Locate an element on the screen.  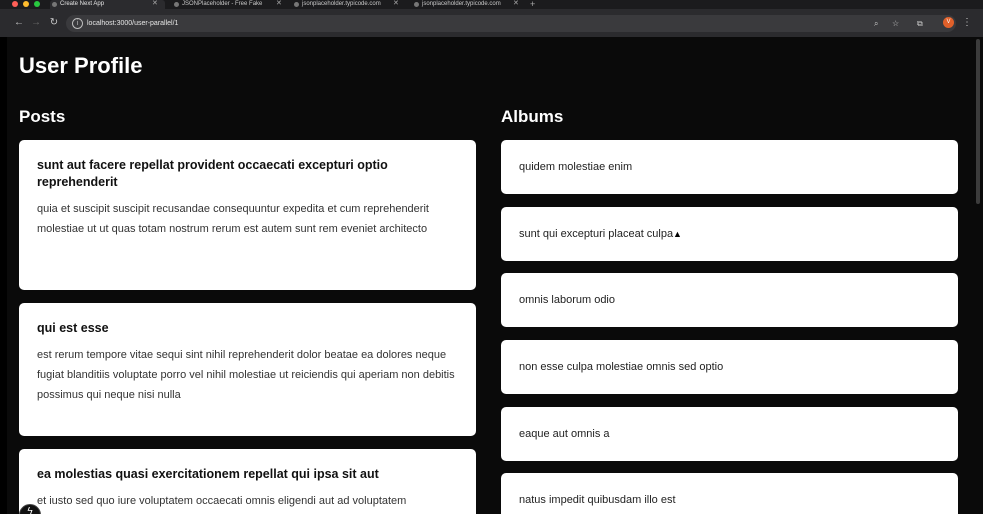
reload-icon: ↻ is located at coordinates (54, 23).